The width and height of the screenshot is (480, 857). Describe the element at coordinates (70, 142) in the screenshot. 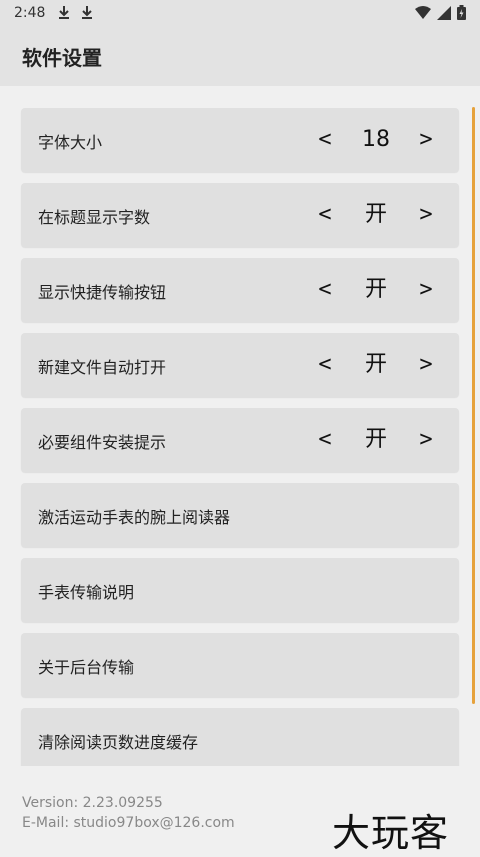

I see `setting-label: 字体大小` at that location.